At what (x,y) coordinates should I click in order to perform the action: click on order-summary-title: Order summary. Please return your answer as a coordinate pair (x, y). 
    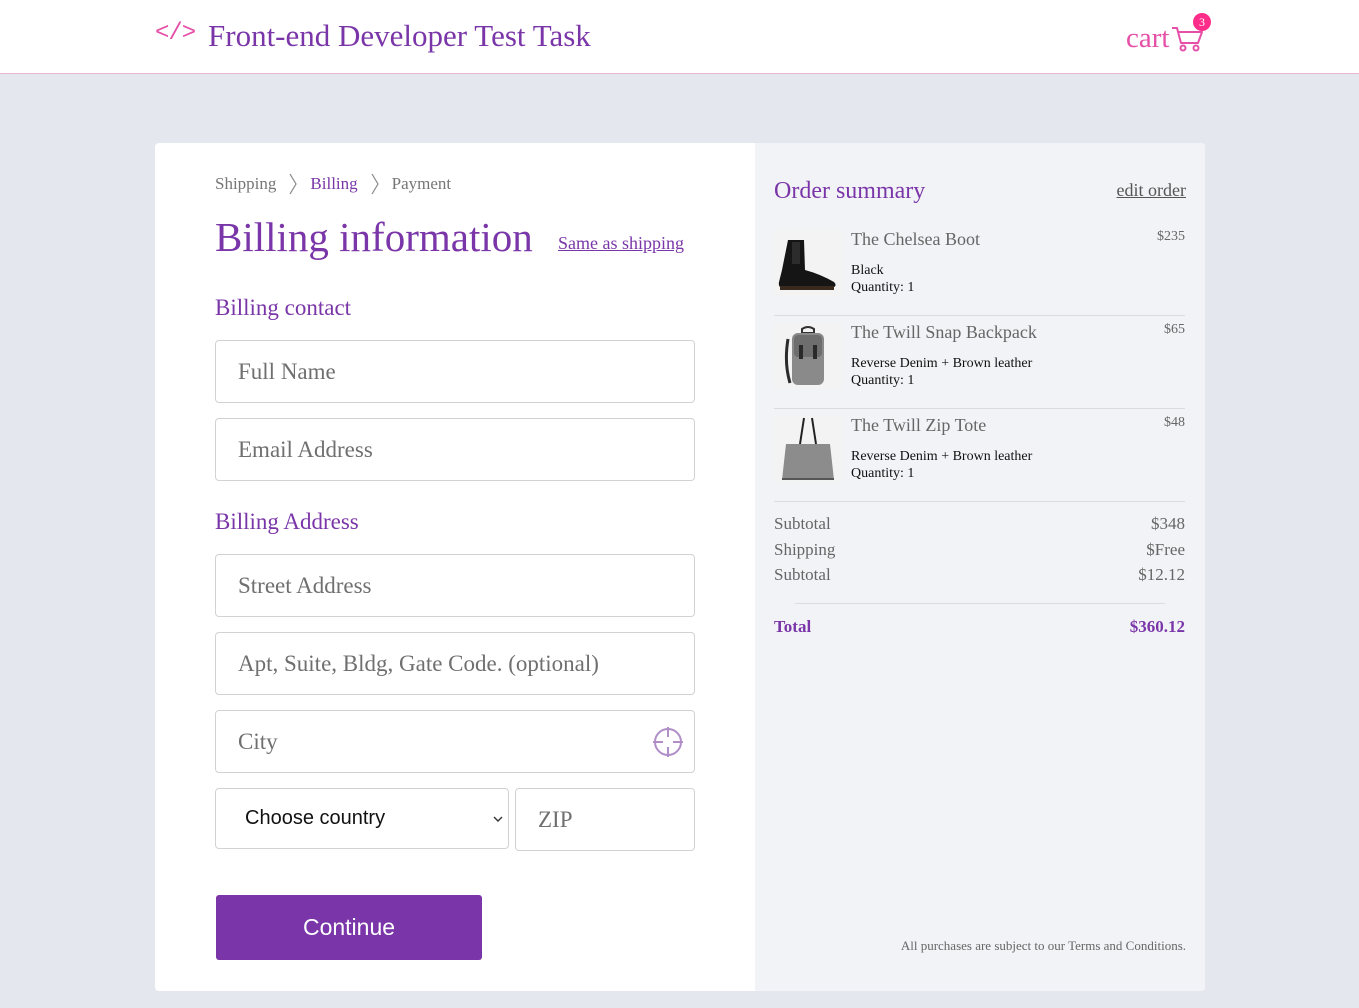
    Looking at the image, I should click on (850, 191).